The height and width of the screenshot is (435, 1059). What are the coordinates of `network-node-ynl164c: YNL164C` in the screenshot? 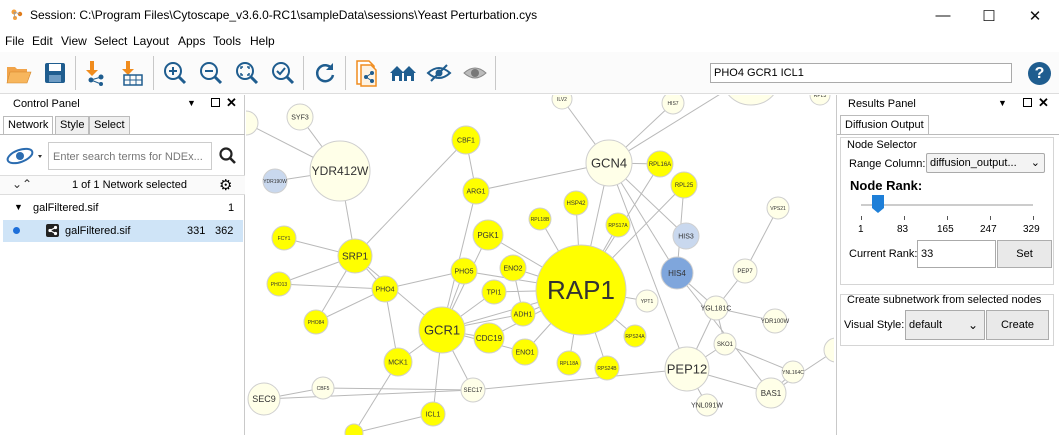 It's located at (793, 372).